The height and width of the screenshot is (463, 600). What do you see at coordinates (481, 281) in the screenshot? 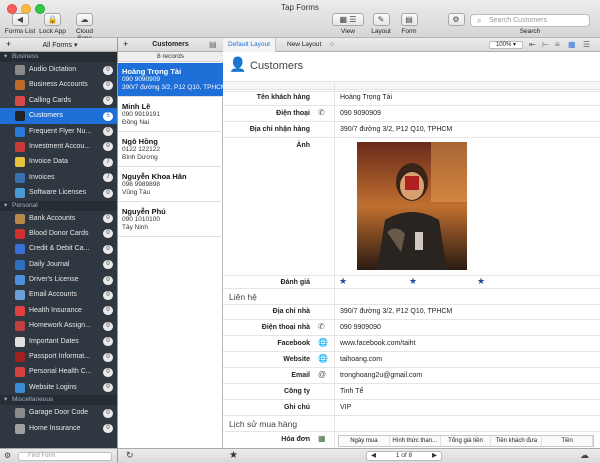
I see `rating-star-3: ★` at bounding box center [481, 281].